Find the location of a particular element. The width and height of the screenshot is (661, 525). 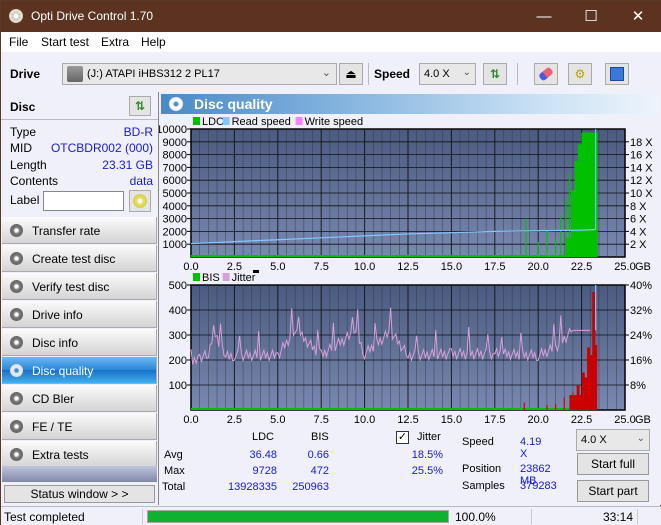

ldc-y-tick-label: 5000 is located at coordinates (175, 194).